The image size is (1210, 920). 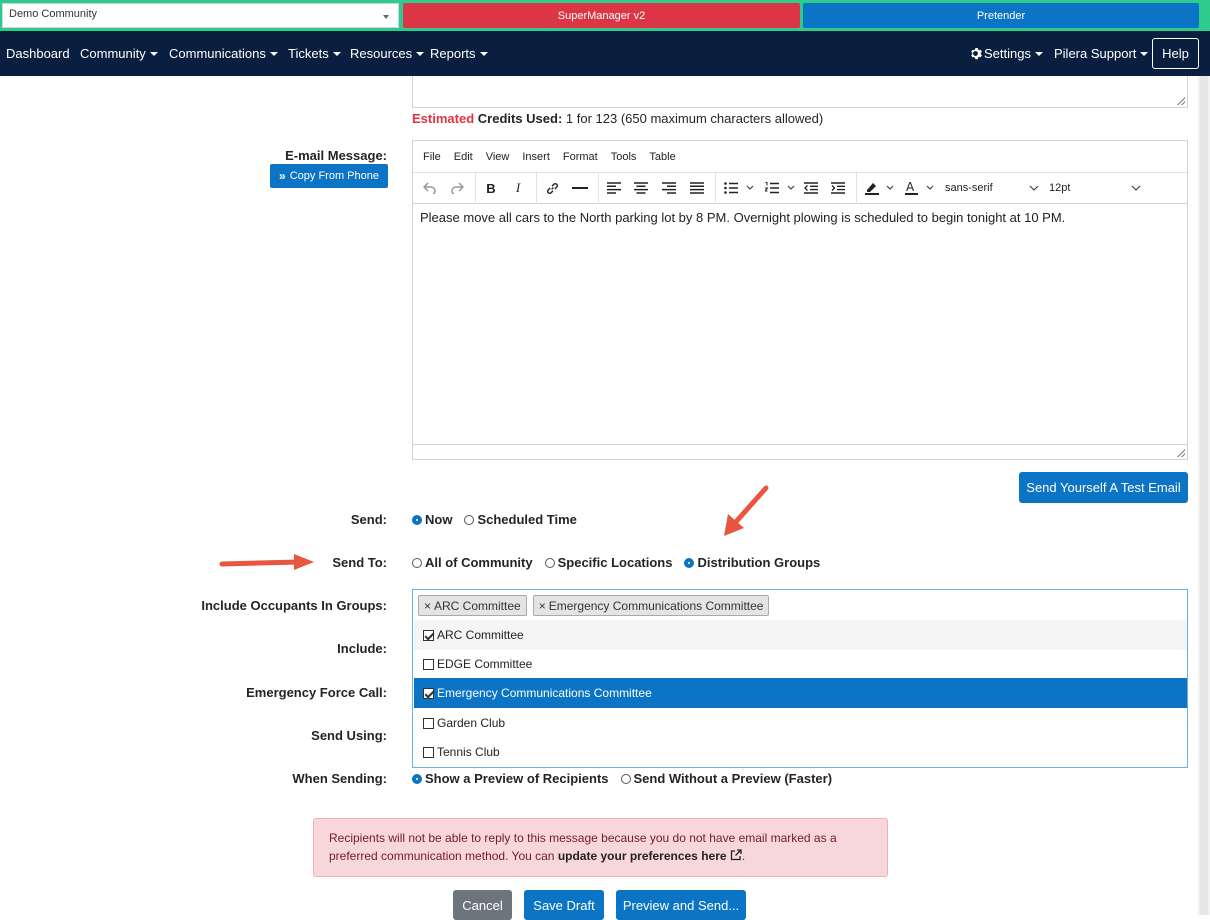 I want to click on nav-communications-label: Communications, so click(x=217, y=53).